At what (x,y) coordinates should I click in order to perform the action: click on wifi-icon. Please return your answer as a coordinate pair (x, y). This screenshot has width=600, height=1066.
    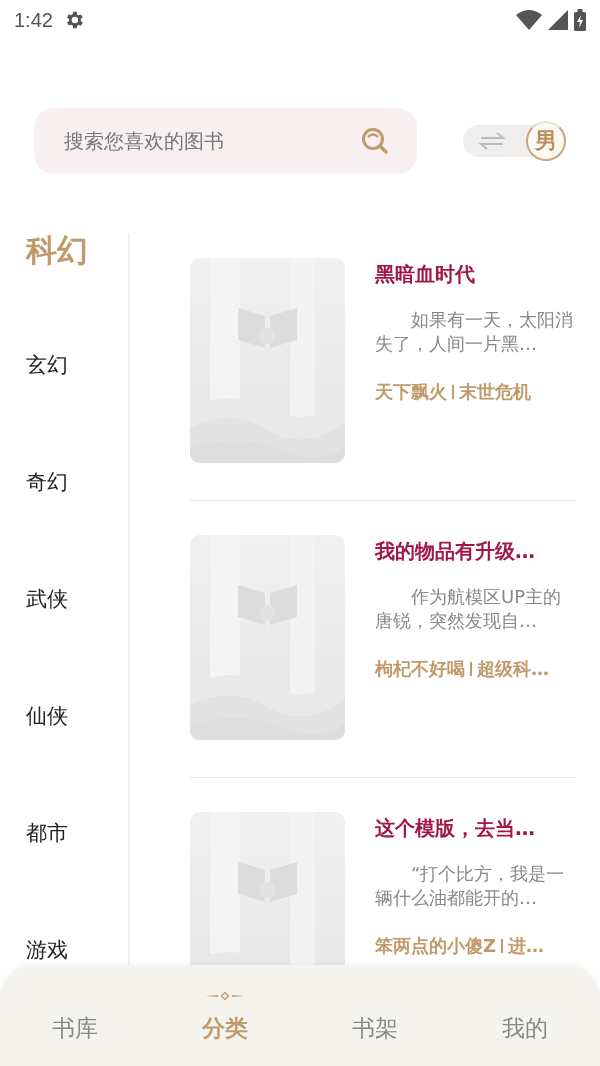
    Looking at the image, I should click on (529, 20).